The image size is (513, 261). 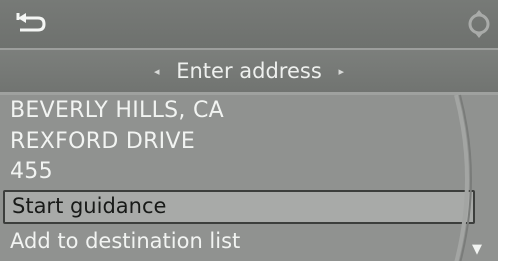 What do you see at coordinates (477, 249) in the screenshot?
I see `scroll-down-arrow-icon: ▼` at bounding box center [477, 249].